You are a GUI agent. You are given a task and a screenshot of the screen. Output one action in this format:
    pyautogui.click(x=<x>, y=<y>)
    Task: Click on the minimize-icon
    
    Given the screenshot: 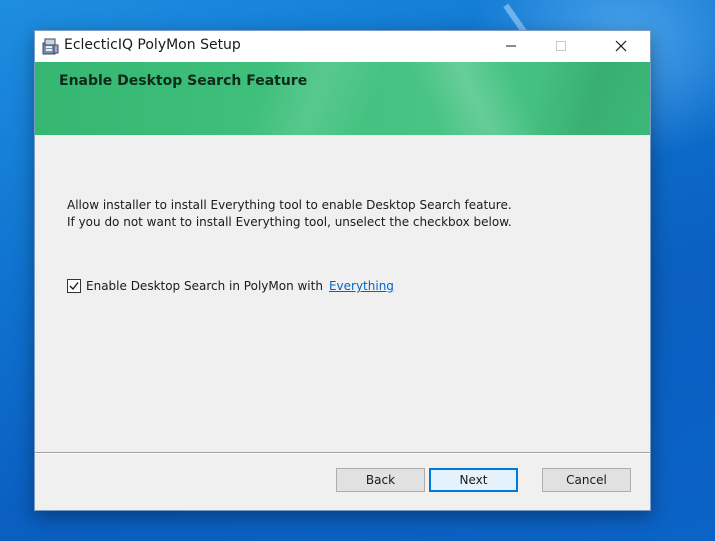 What is the action you would take?
    pyautogui.click(x=511, y=46)
    